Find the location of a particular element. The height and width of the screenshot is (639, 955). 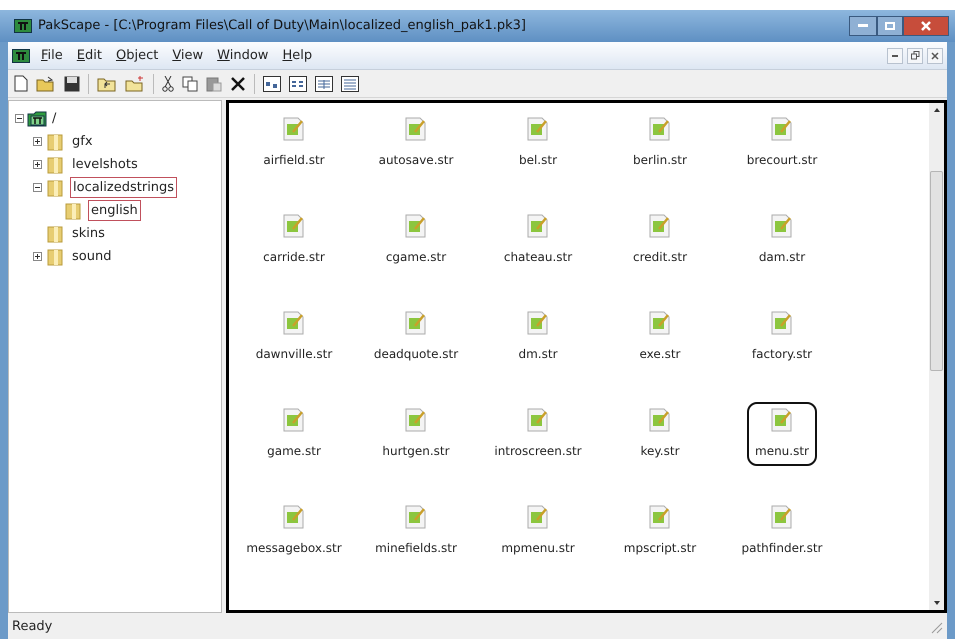

tree-item: english is located at coordinates (114, 211).